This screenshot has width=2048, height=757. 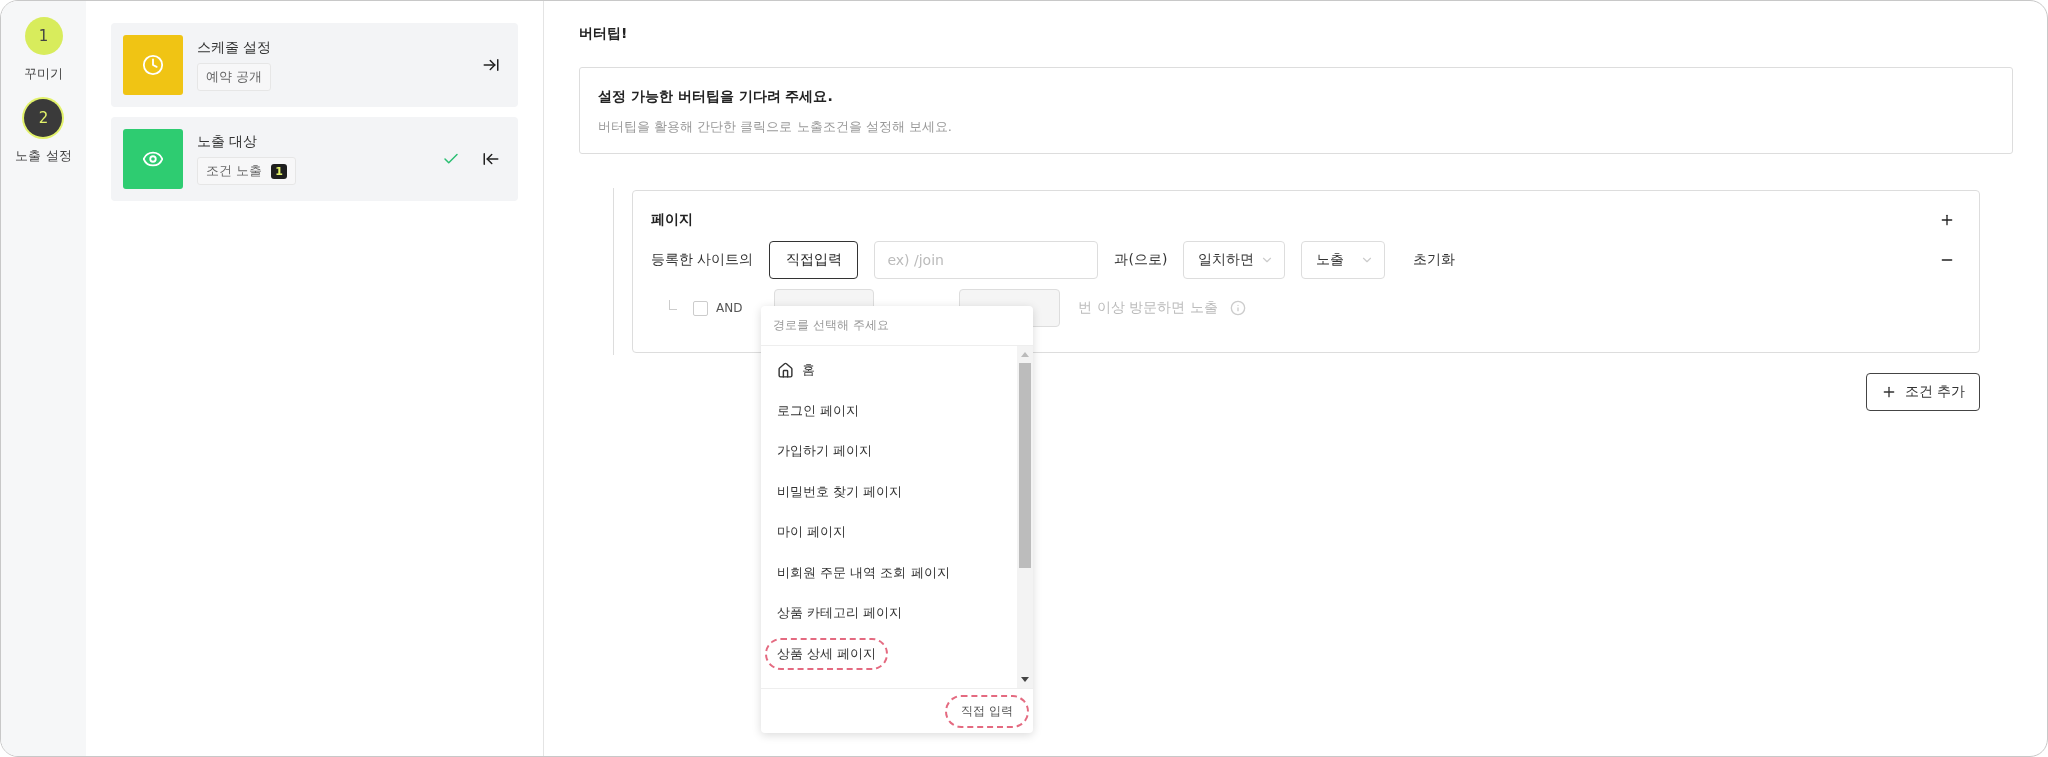 I want to click on step-label: 꾸미기, so click(x=43, y=74).